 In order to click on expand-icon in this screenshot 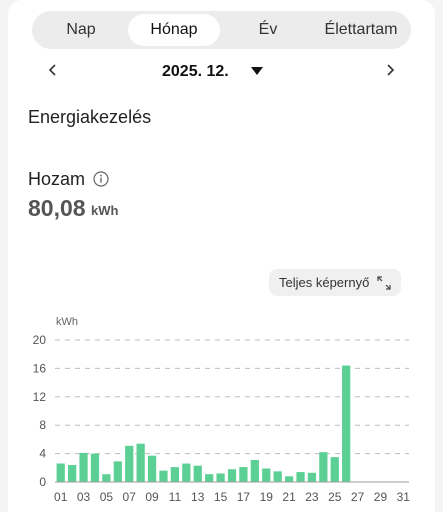, I will do `click(384, 283)`.